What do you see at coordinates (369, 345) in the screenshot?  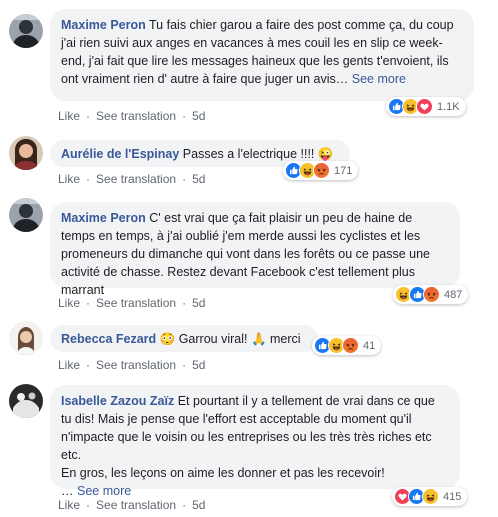 I see `reaction-count: 41` at bounding box center [369, 345].